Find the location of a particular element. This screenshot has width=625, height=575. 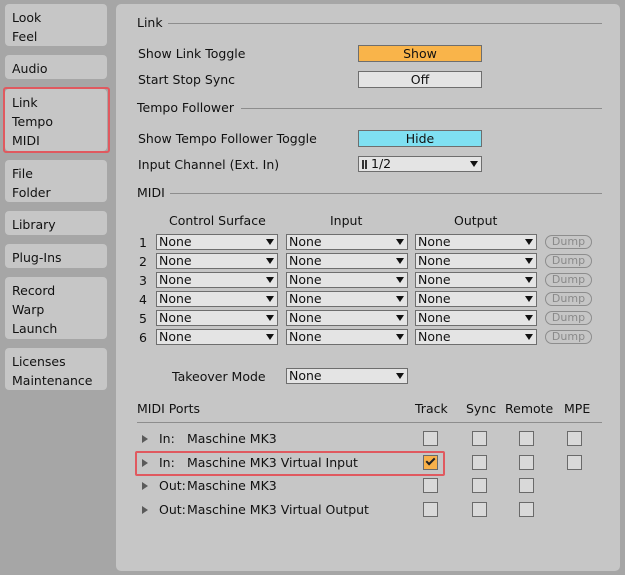

takeover-mode-value: None is located at coordinates (305, 375).